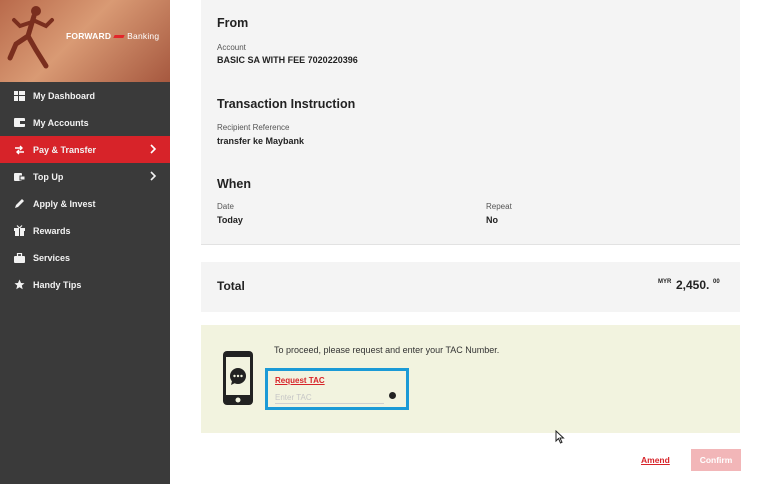 The height and width of the screenshot is (484, 768). I want to click on topup-icon, so click(19, 177).